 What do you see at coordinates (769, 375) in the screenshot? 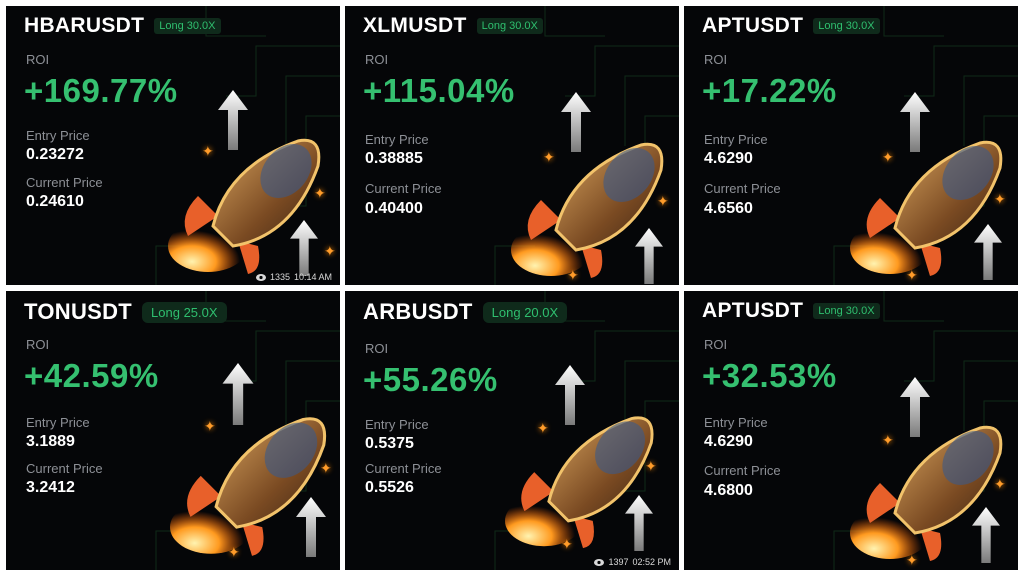
I see `roi-value: +32.53%` at bounding box center [769, 375].